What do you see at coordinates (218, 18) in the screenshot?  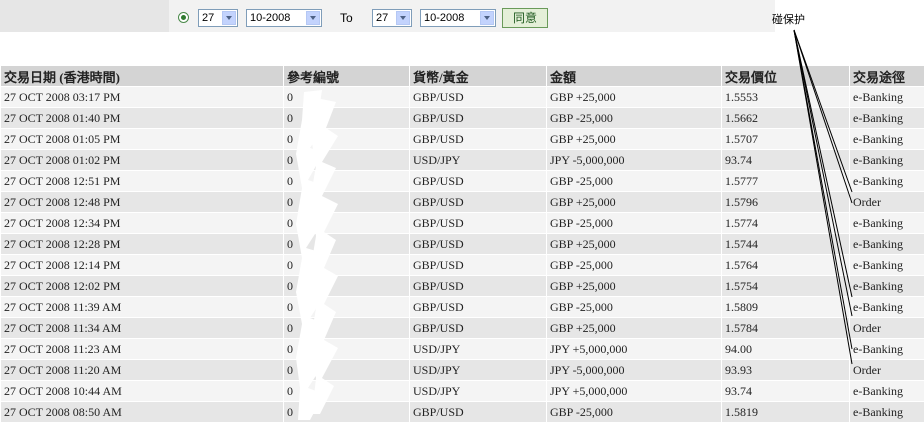 I see `from-day-select: 27` at bounding box center [218, 18].